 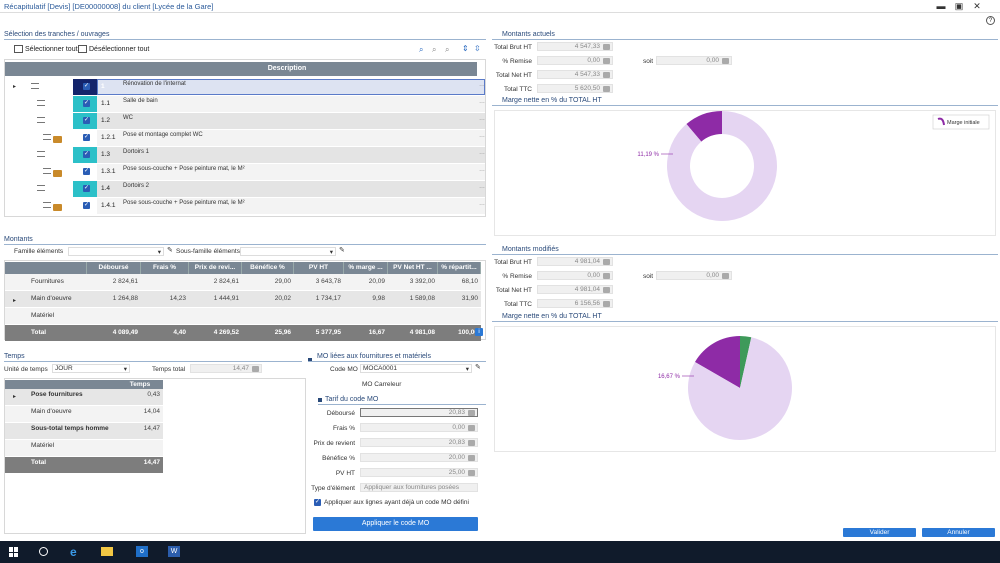 I want to click on montants-col-header: Frais %, so click(x=165, y=268).